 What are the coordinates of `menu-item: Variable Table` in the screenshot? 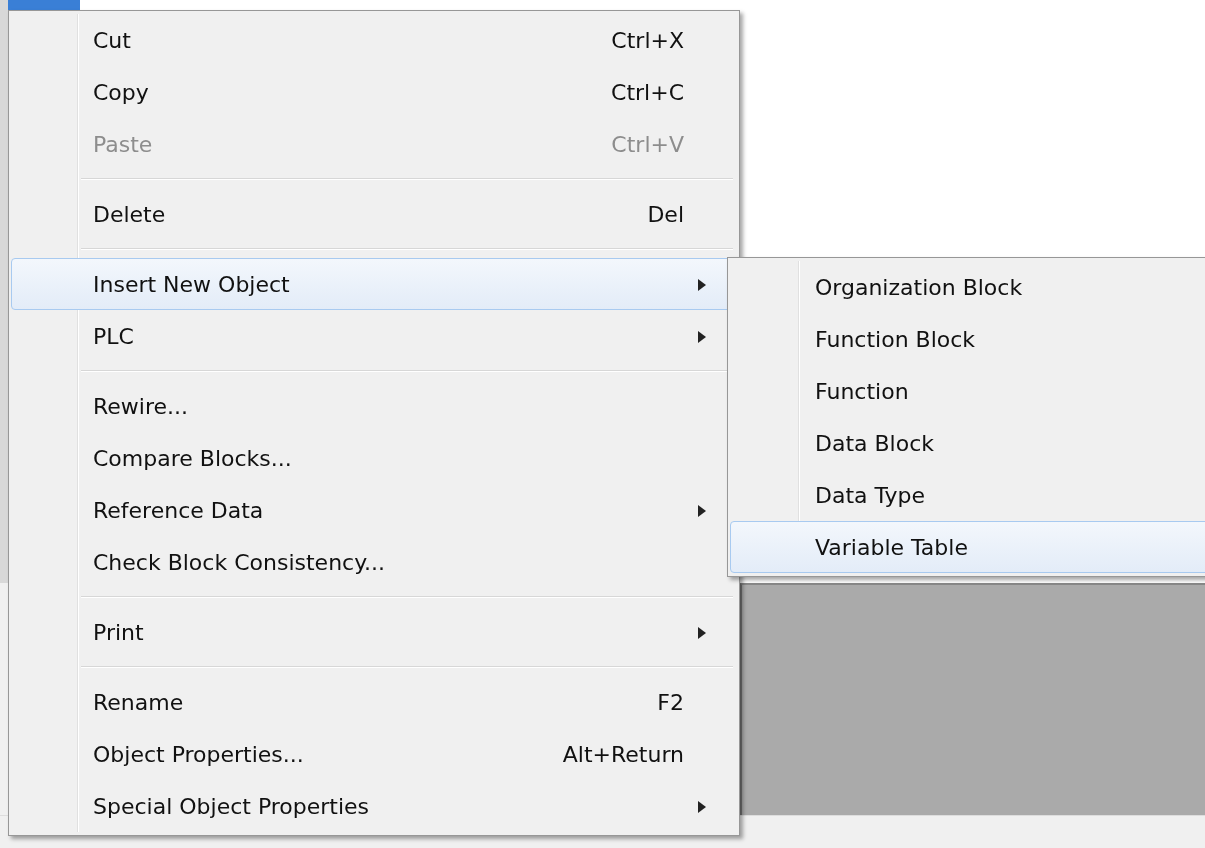 It's located at (967, 547).